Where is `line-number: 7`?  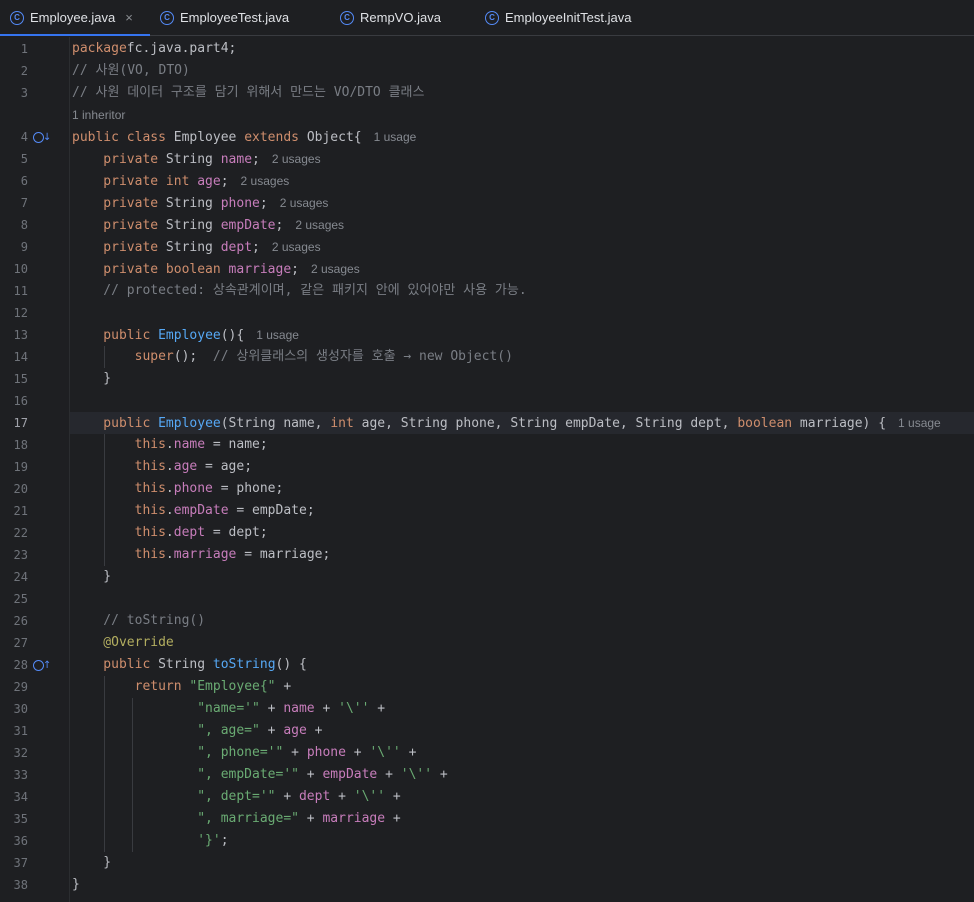 line-number: 7 is located at coordinates (24, 203).